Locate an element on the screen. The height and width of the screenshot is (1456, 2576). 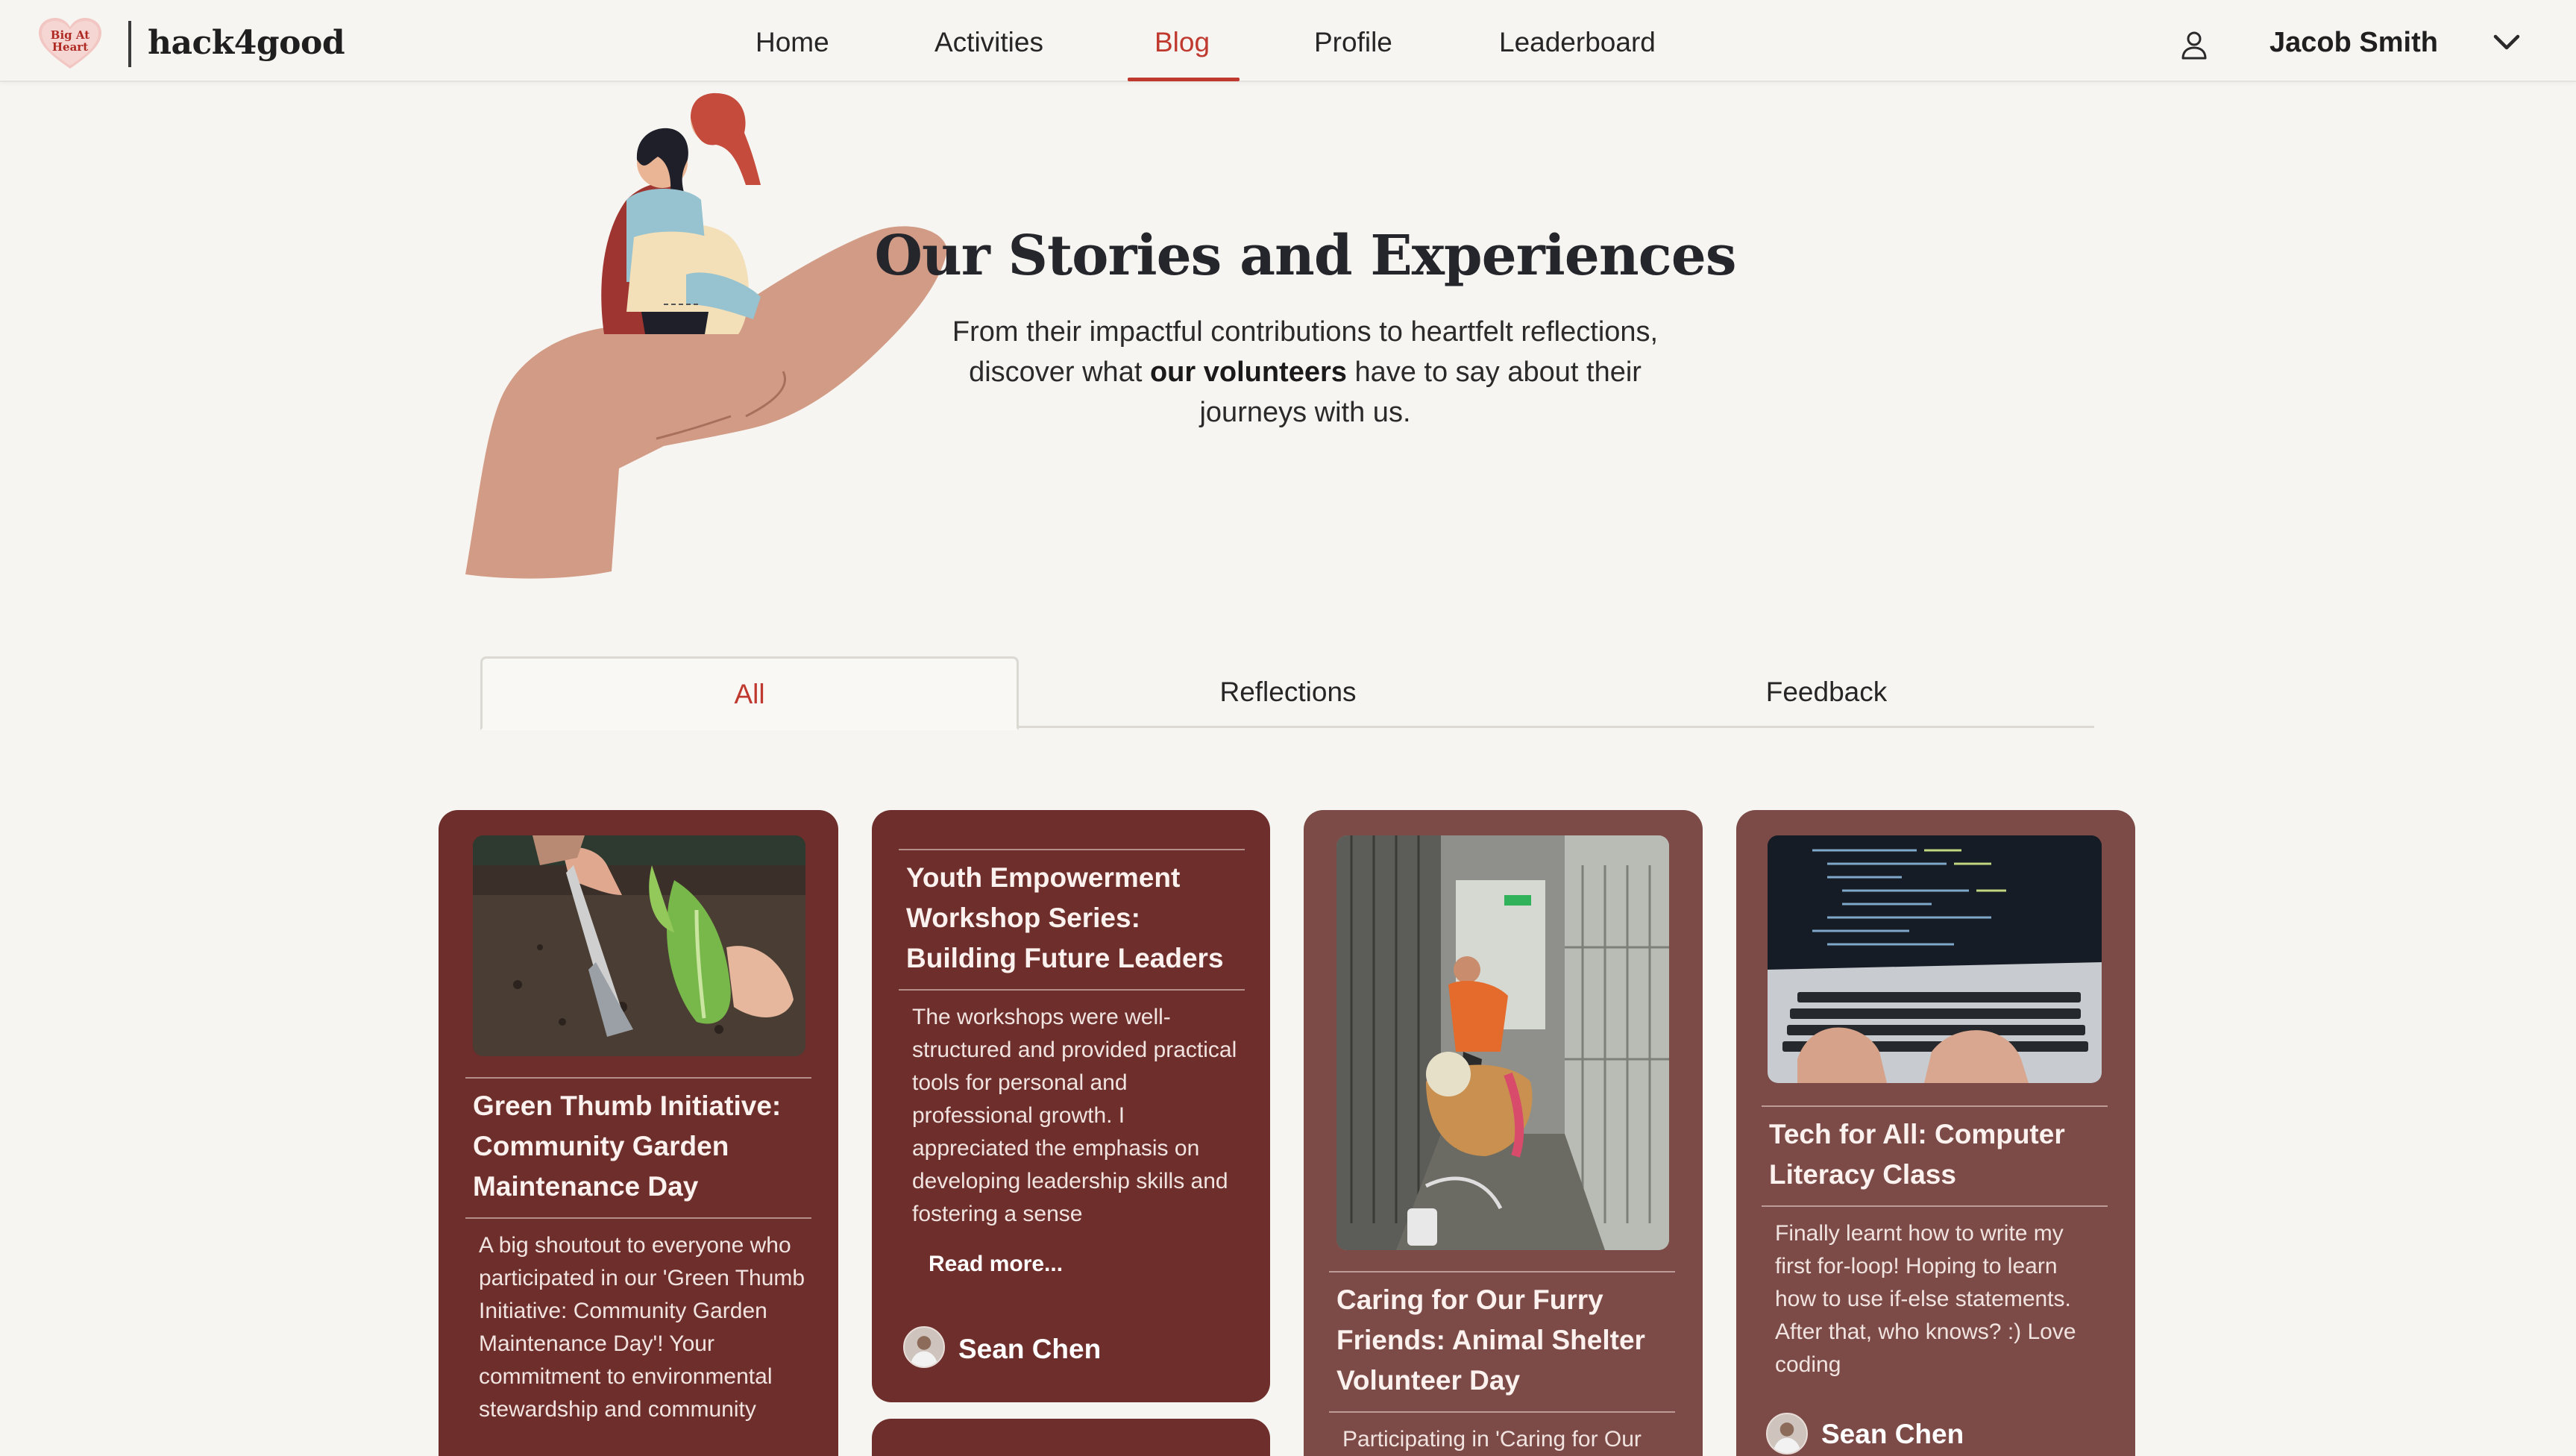
tab-reflections: Reflections is located at coordinates (1288, 692).